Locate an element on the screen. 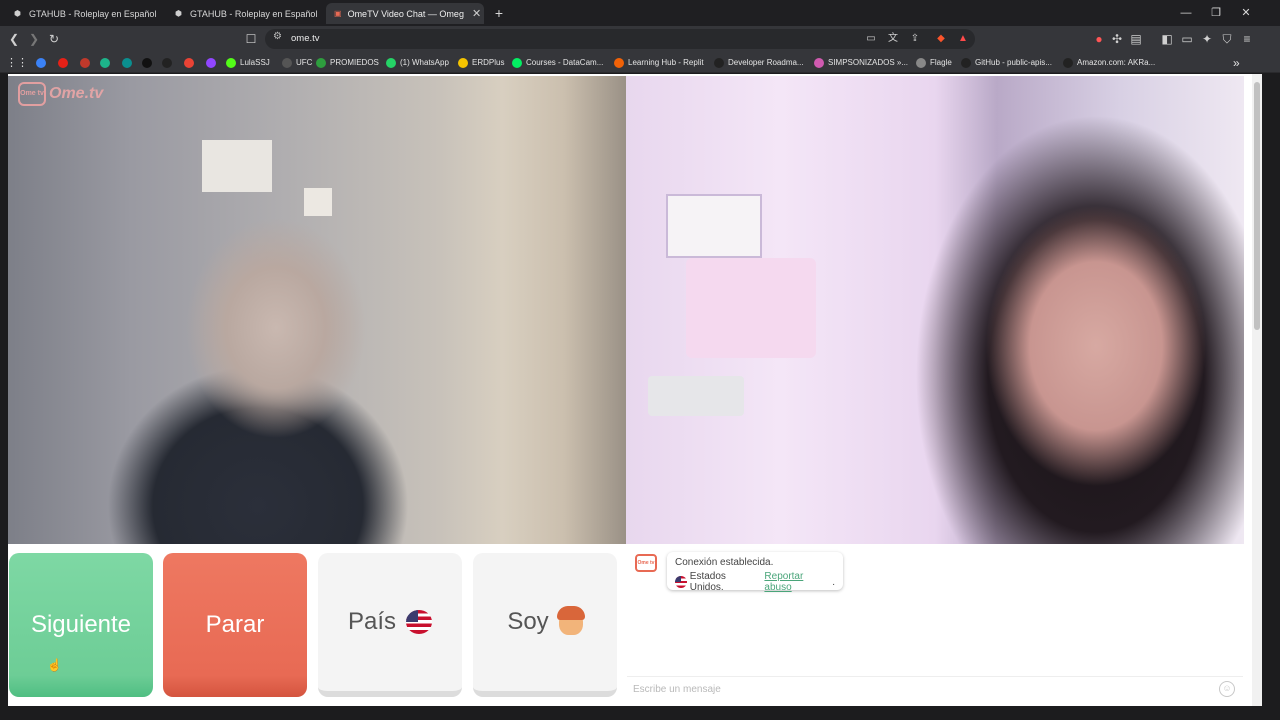 The image size is (1280, 720). address-bar: ⚙ ome.tv ▭ 文 ⇪ ◆ ▲ is located at coordinates (620, 39).